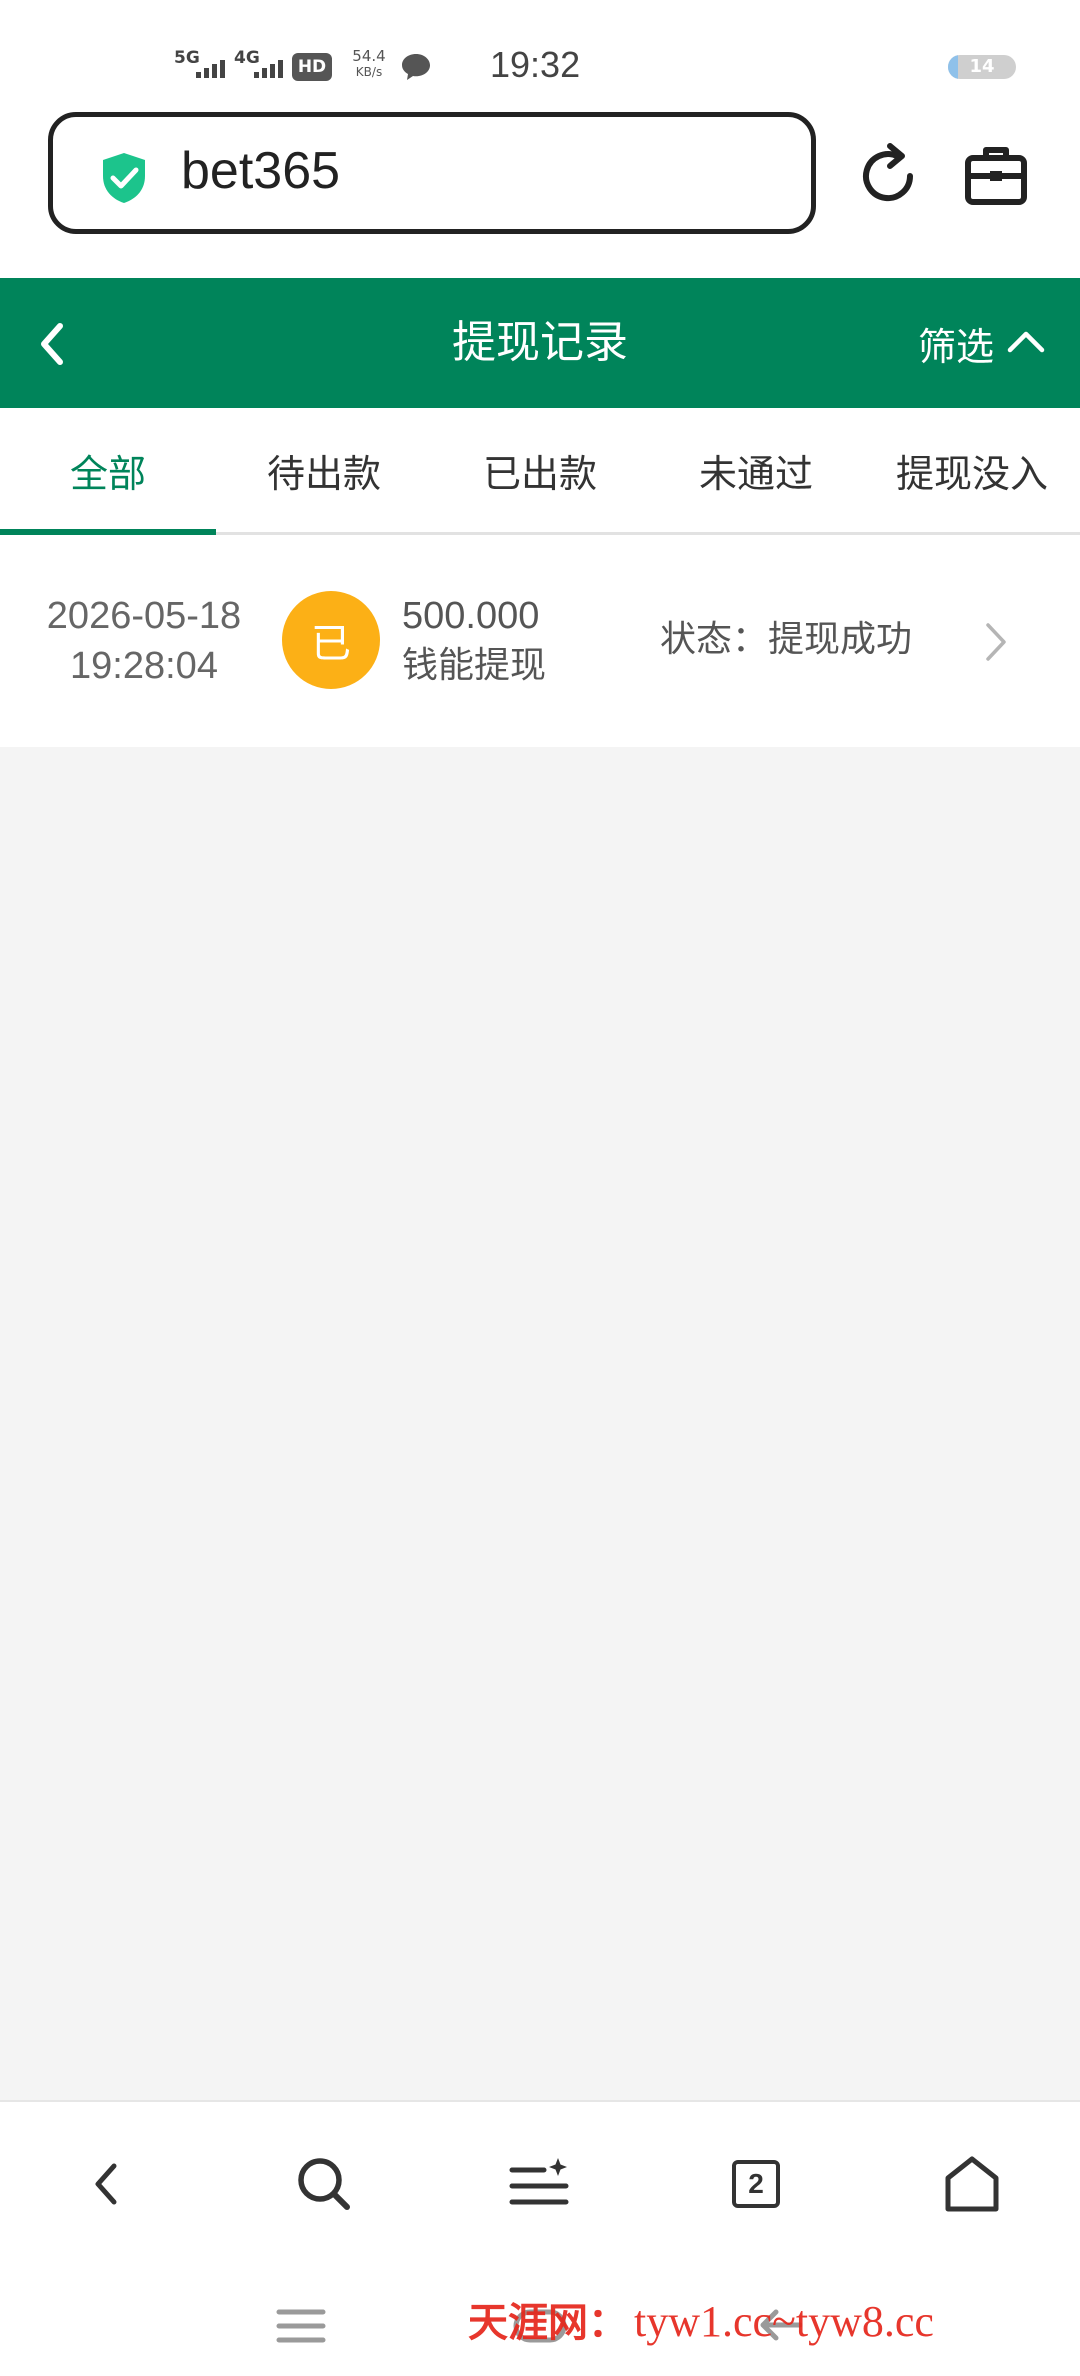 The height and width of the screenshot is (2376, 1080). I want to click on record-time: 19:28:04, so click(144, 666).